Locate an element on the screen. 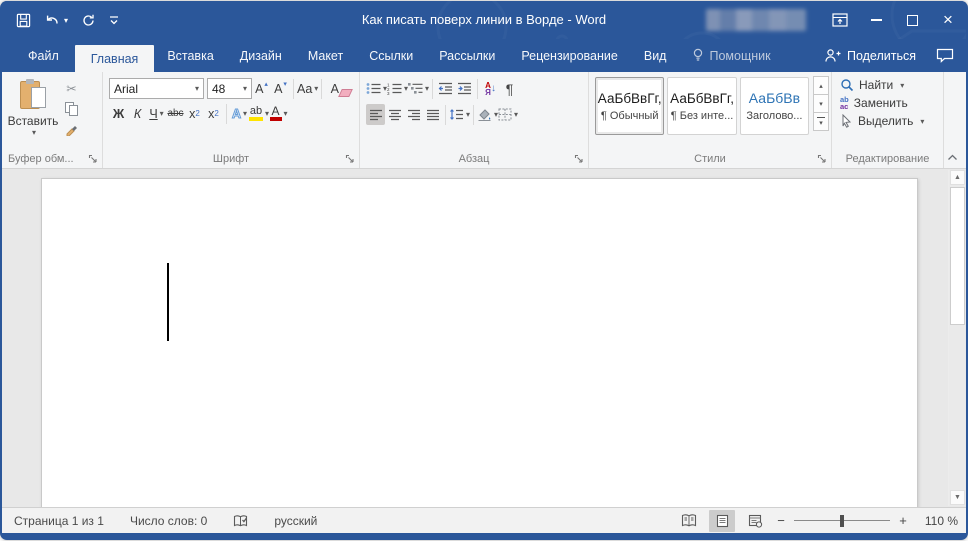  paste-button: Вставить ▾ is located at coordinates (33, 113).